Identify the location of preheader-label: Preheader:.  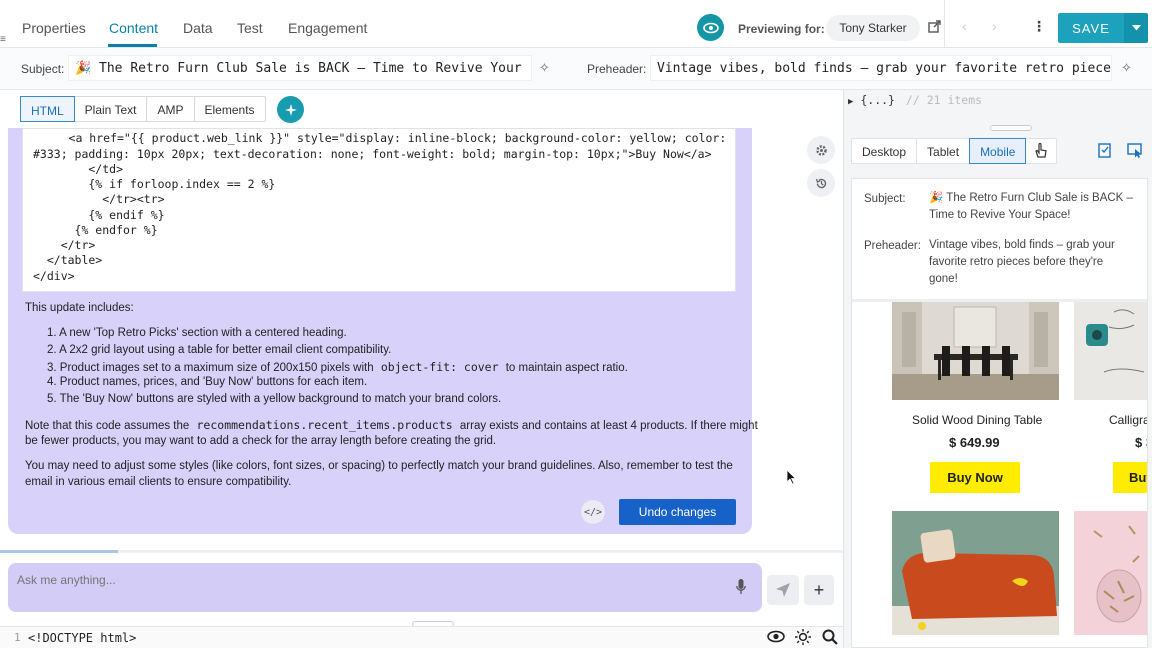
(617, 69).